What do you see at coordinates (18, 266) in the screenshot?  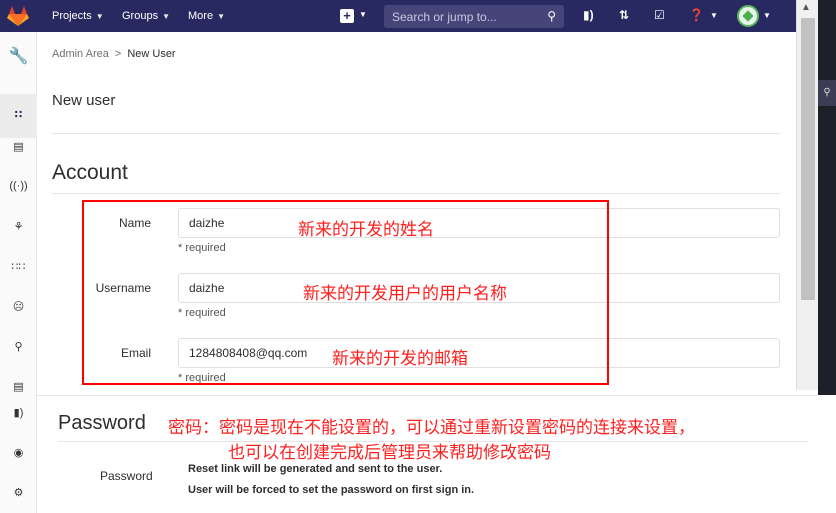 I see `applications-icon: ∷∷` at bounding box center [18, 266].